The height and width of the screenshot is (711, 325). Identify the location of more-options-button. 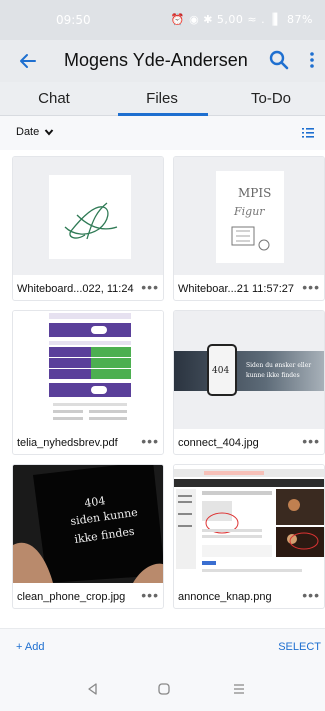
(312, 61).